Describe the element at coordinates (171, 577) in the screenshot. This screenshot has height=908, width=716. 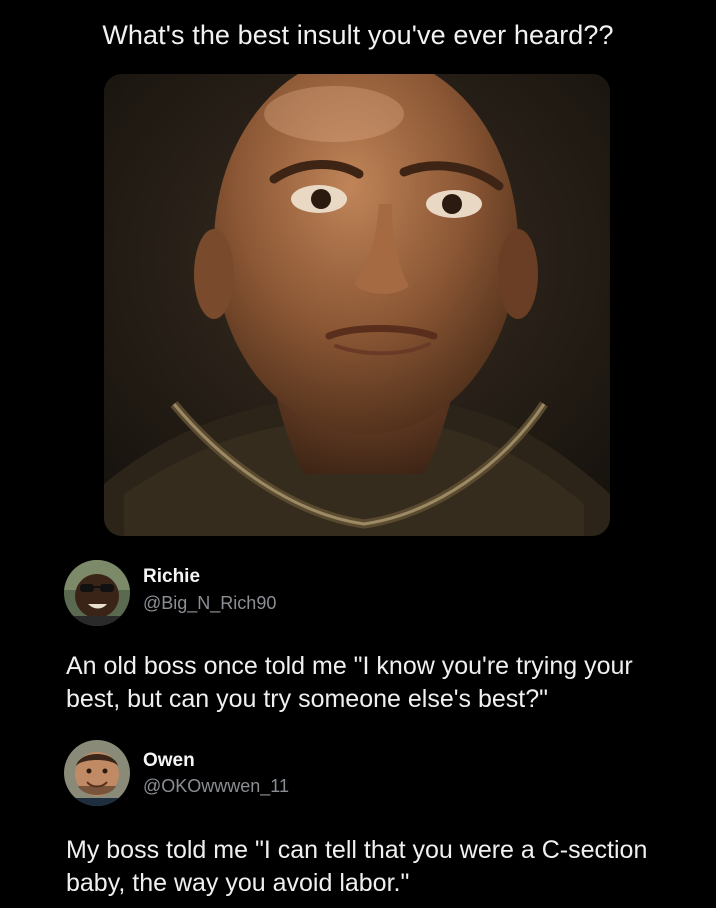
I see `user-name: Richie` at that location.